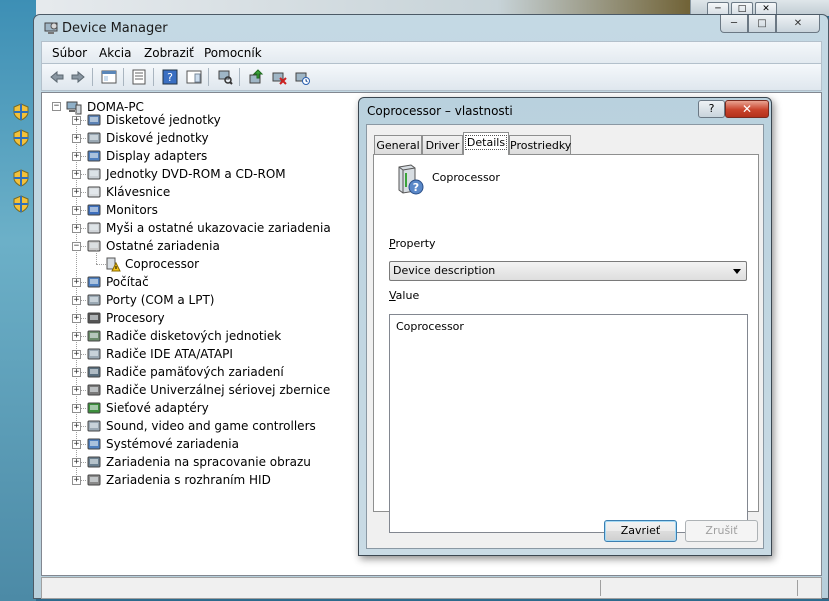 This screenshot has height=601, width=829. I want to click on tree-category-item: Diskové jednotky, so click(157, 138).